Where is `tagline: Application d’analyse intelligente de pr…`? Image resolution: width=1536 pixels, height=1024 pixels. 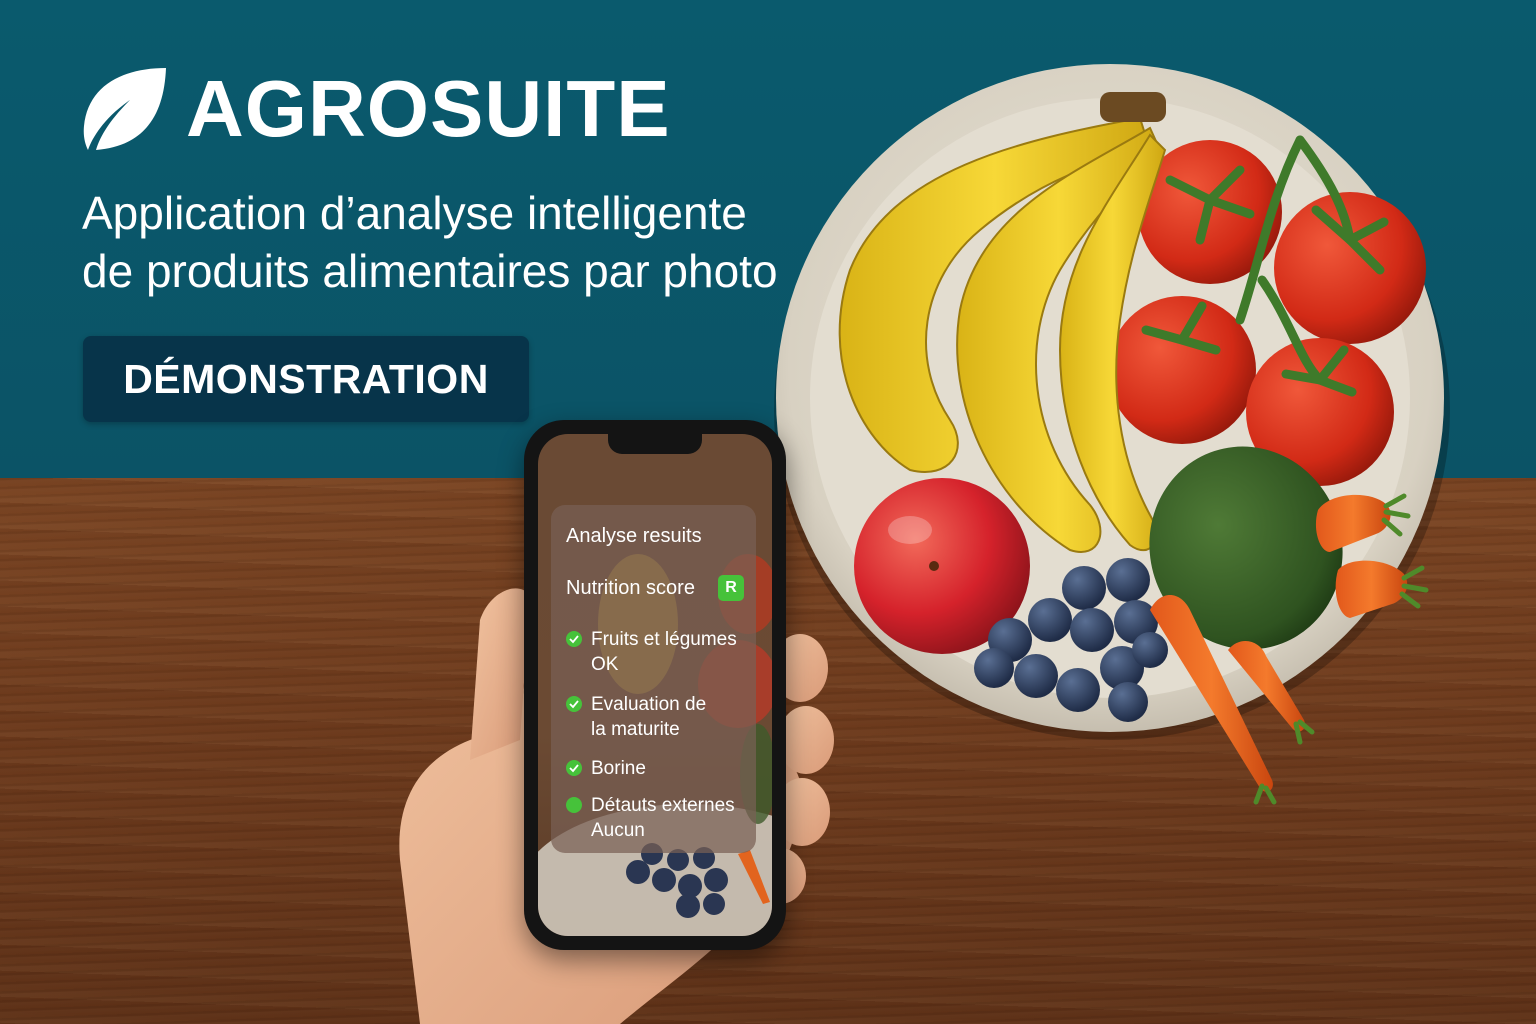
tagline: Application d’analyse intelligente de pr… is located at coordinates (492, 242).